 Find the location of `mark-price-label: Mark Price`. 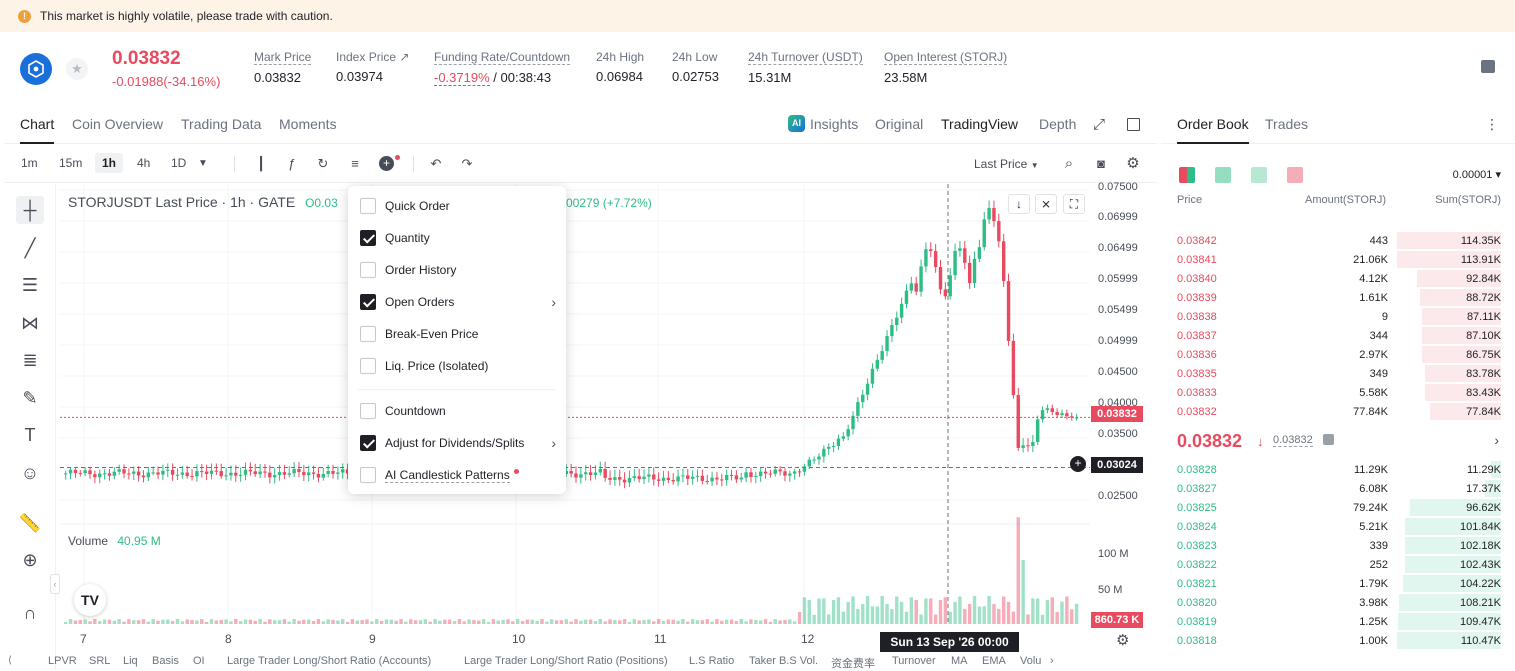

mark-price-label: Mark Price is located at coordinates (283, 57).